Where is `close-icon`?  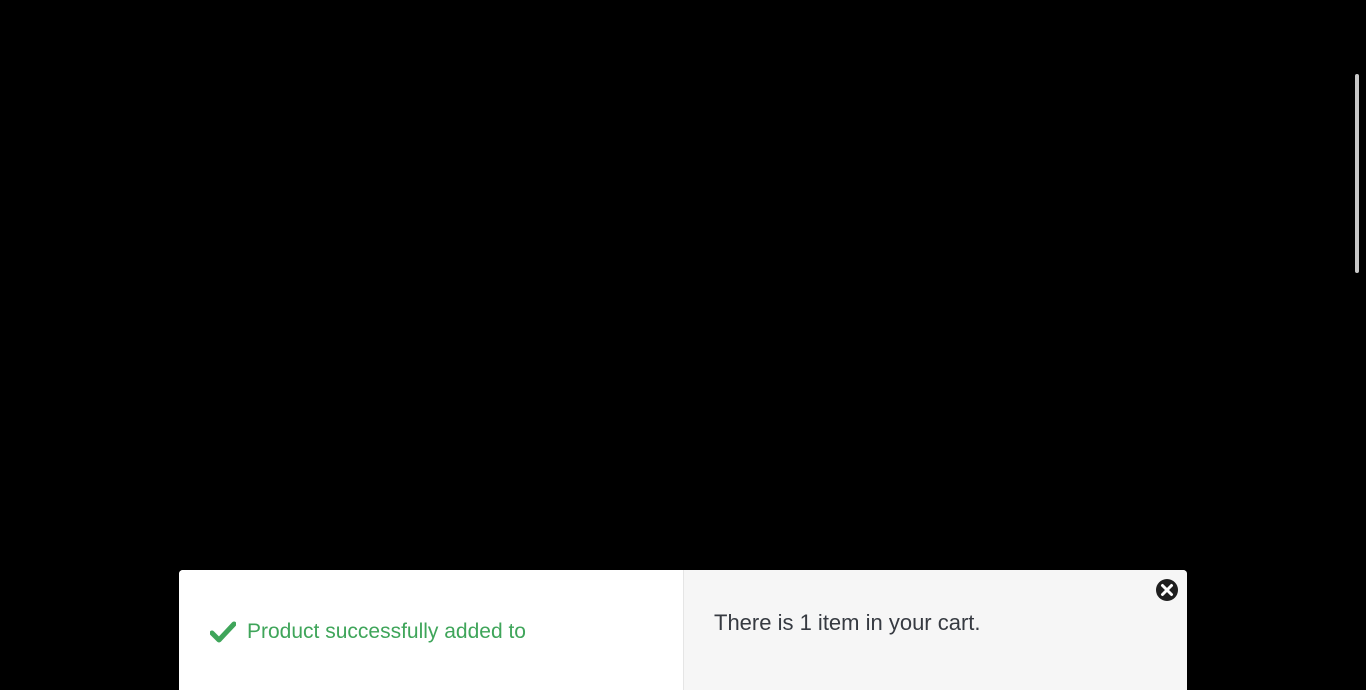 close-icon is located at coordinates (1167, 590).